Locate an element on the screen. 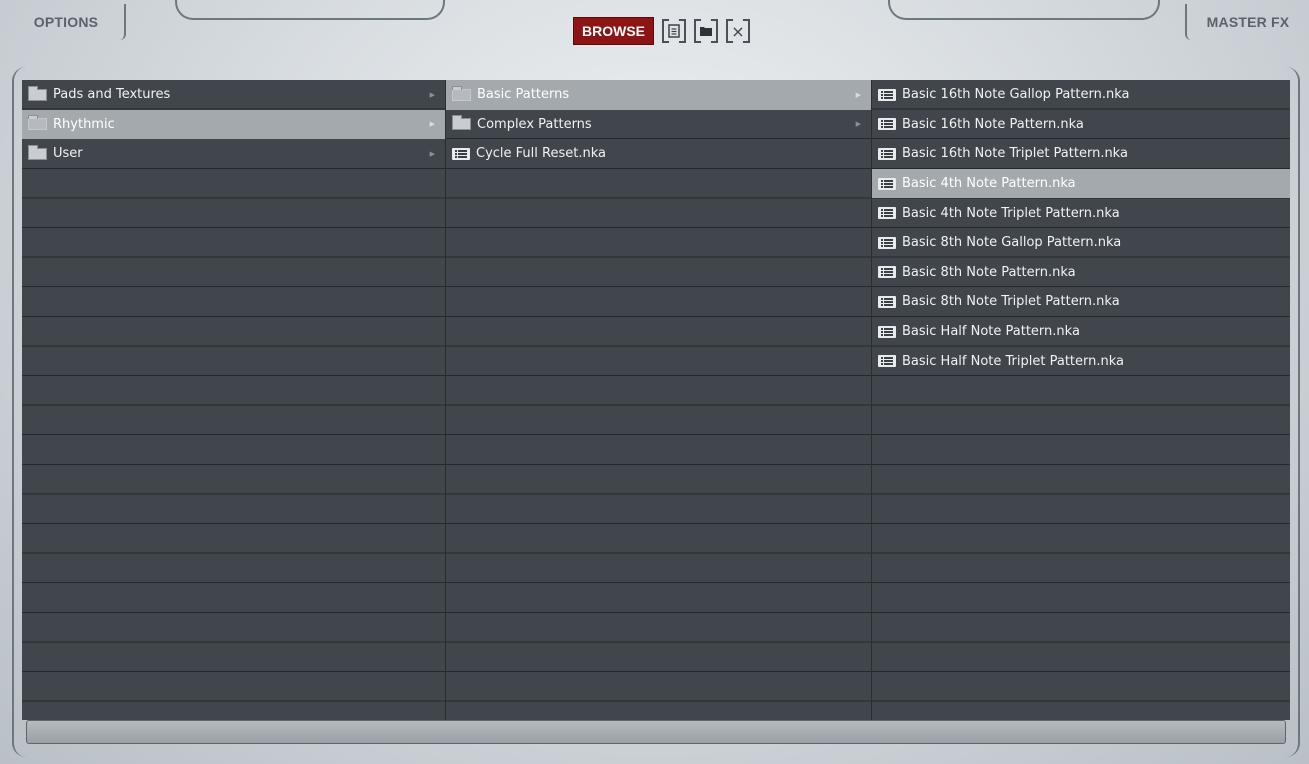 This screenshot has width=1309, height=764. row-label: Rhythmic is located at coordinates (84, 124).